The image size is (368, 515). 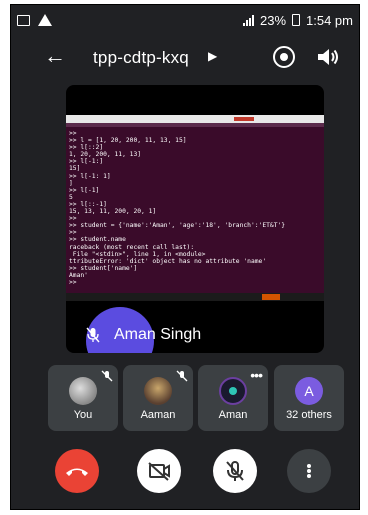 What do you see at coordinates (78, 275) in the screenshot?
I see `terminal-line: Aman'` at bounding box center [78, 275].